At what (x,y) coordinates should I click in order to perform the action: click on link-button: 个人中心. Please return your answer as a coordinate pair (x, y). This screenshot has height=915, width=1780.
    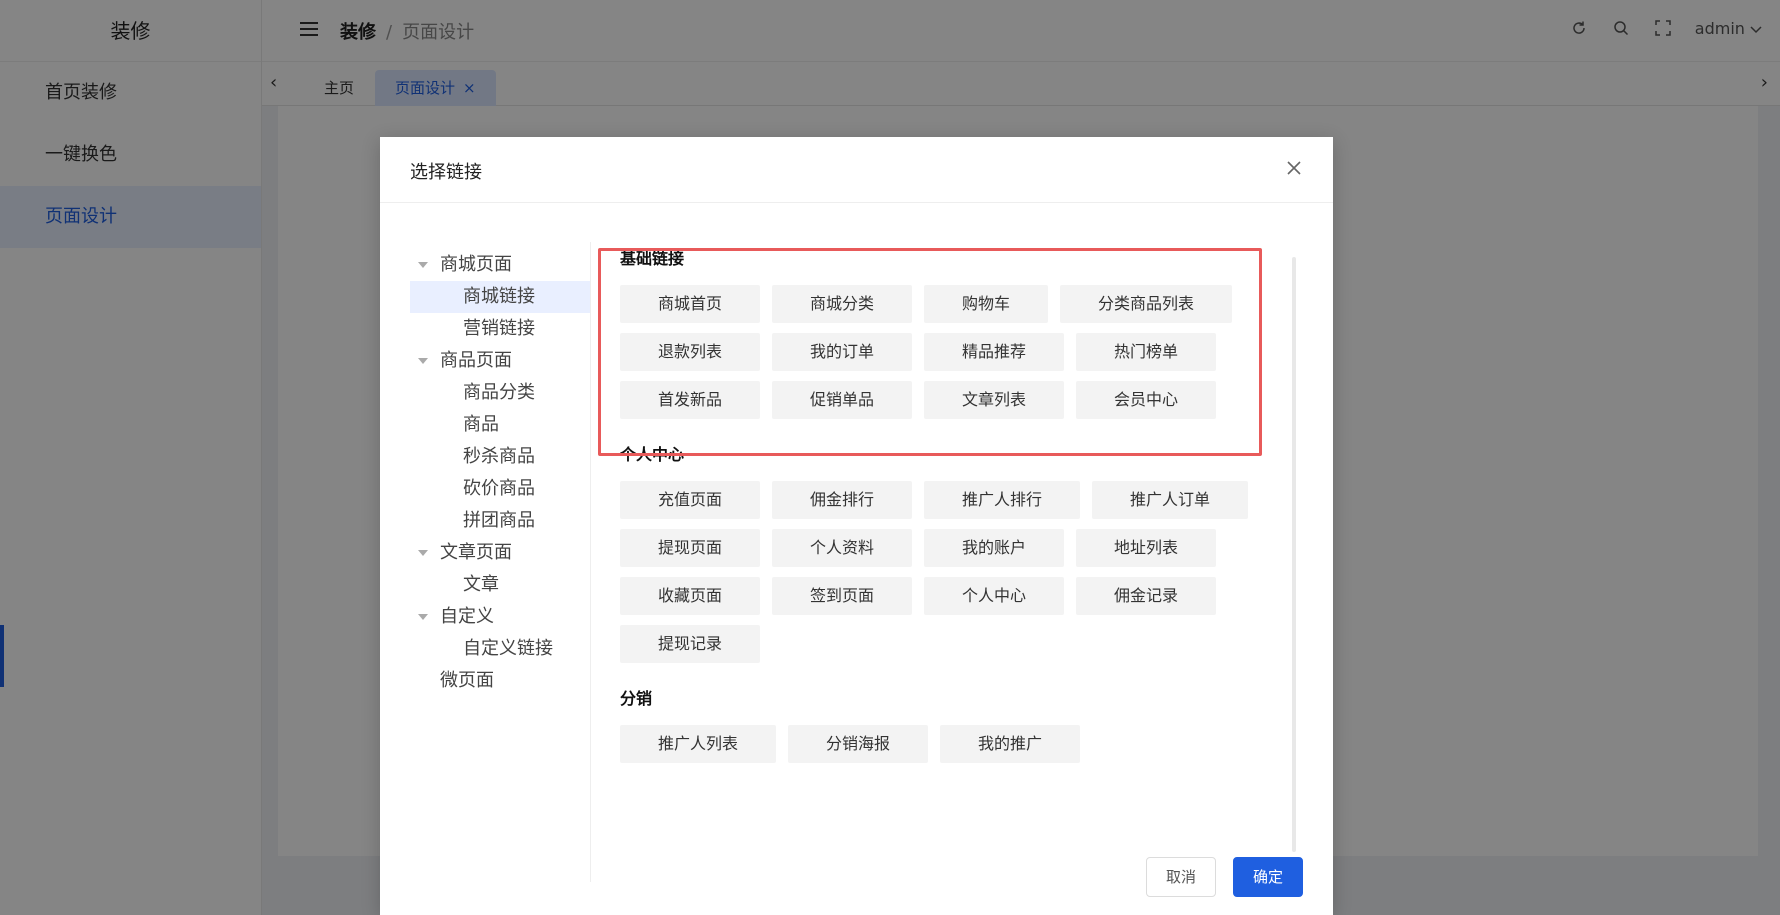
    Looking at the image, I should click on (994, 596).